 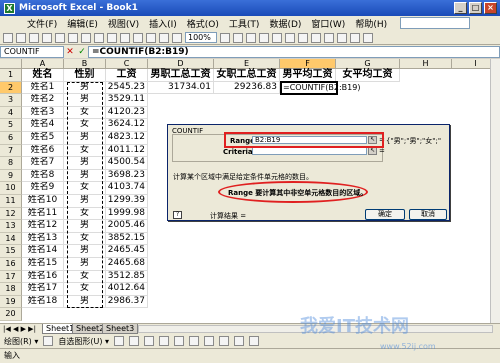 What do you see at coordinates (371, 23) in the screenshot?
I see `menu-help: 帮助(H)` at bounding box center [371, 23].